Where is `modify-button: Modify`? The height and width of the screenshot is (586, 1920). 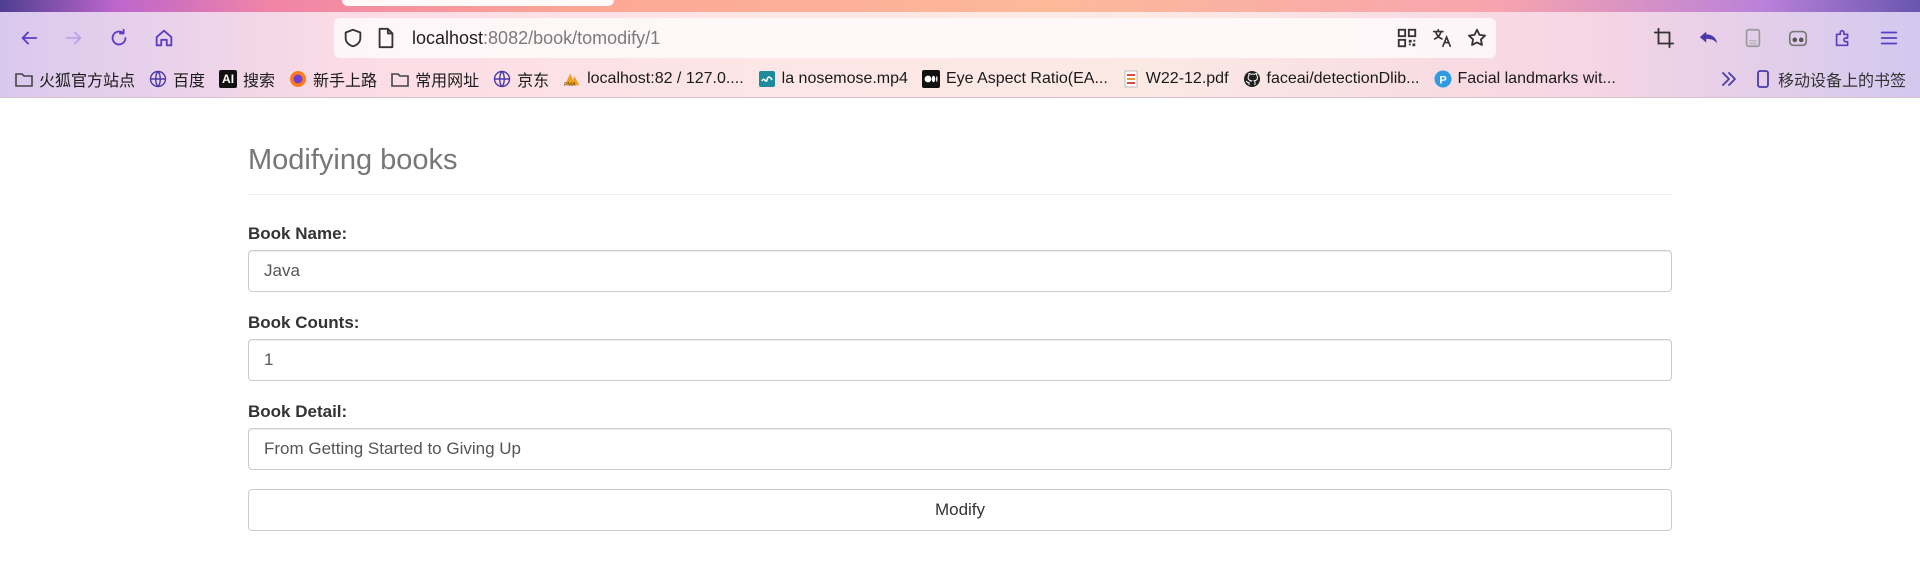 modify-button: Modify is located at coordinates (960, 510).